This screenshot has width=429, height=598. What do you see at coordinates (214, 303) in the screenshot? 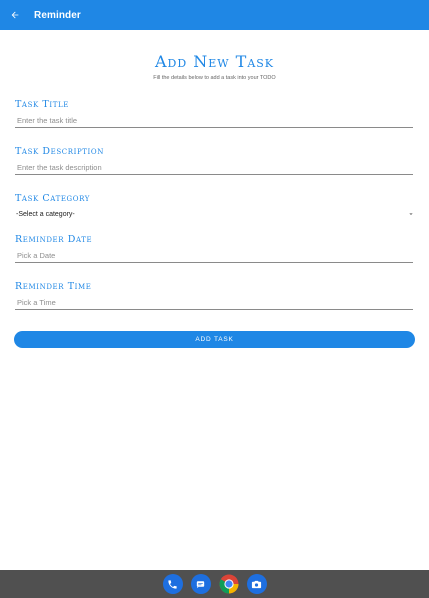
I see `reminder-time-input: Pick a Time` at bounding box center [214, 303].